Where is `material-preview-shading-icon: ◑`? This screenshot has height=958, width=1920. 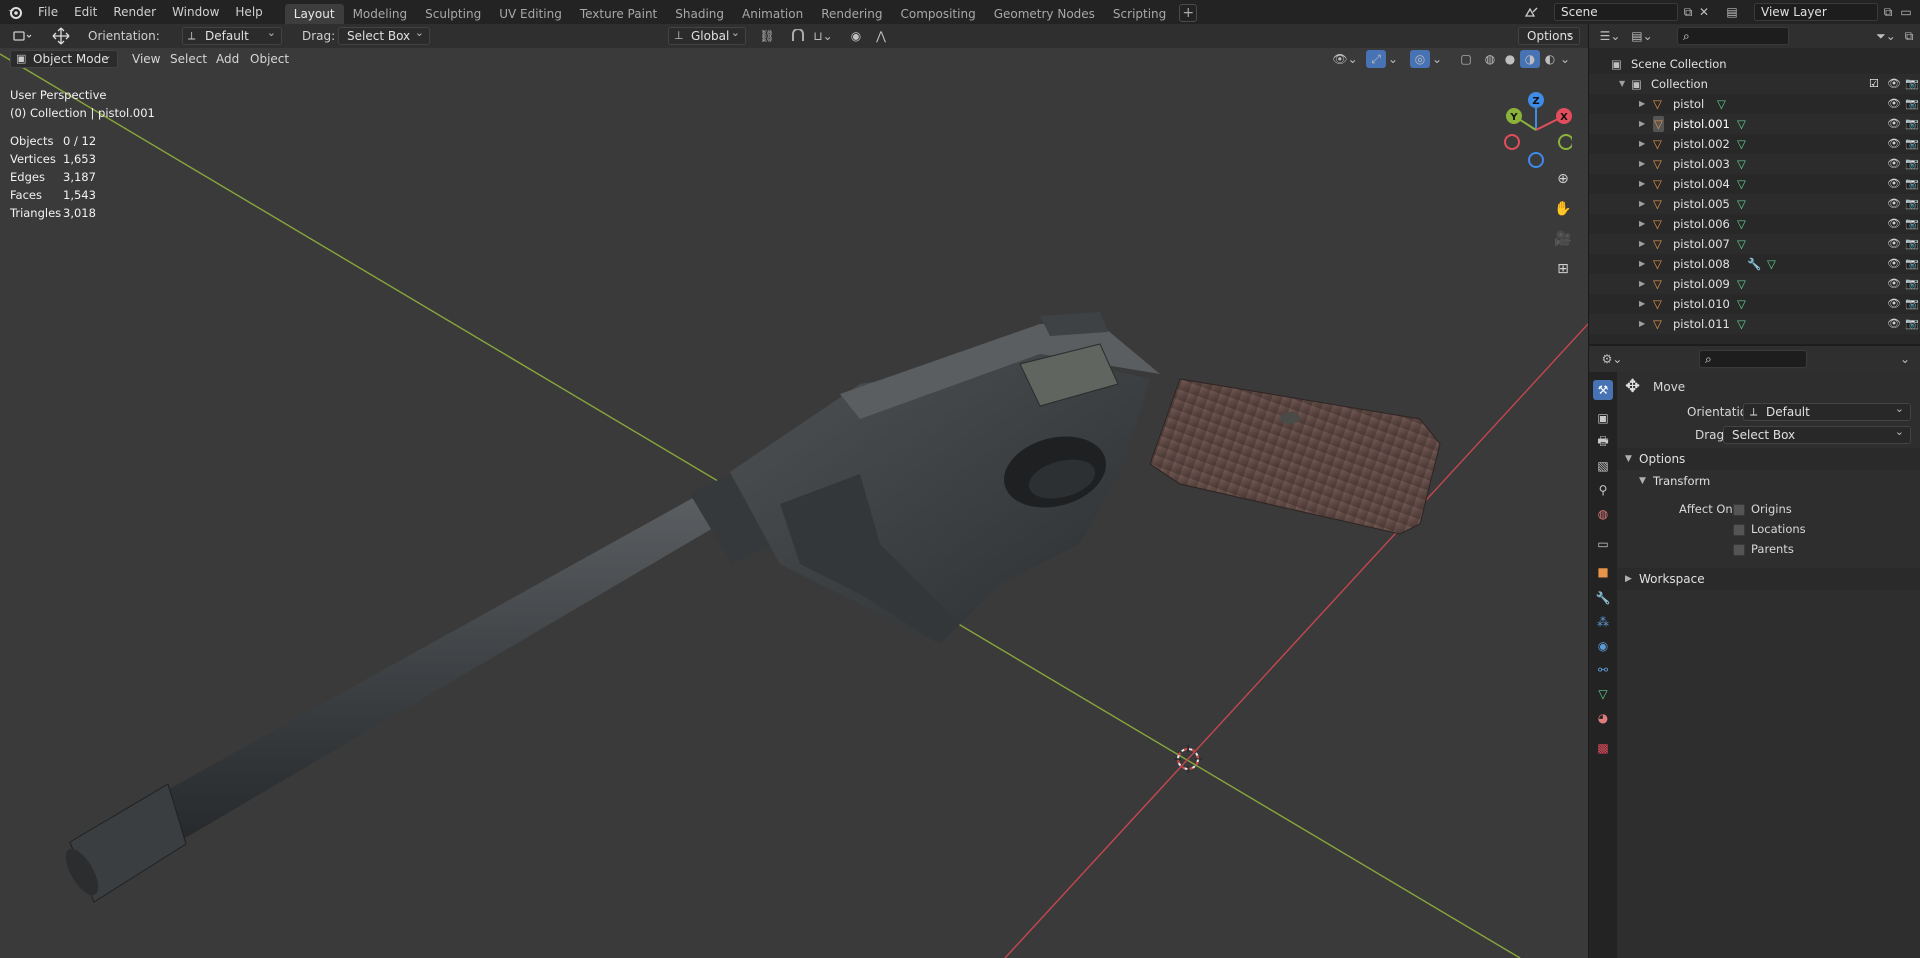 material-preview-shading-icon: ◑ is located at coordinates (1530, 59).